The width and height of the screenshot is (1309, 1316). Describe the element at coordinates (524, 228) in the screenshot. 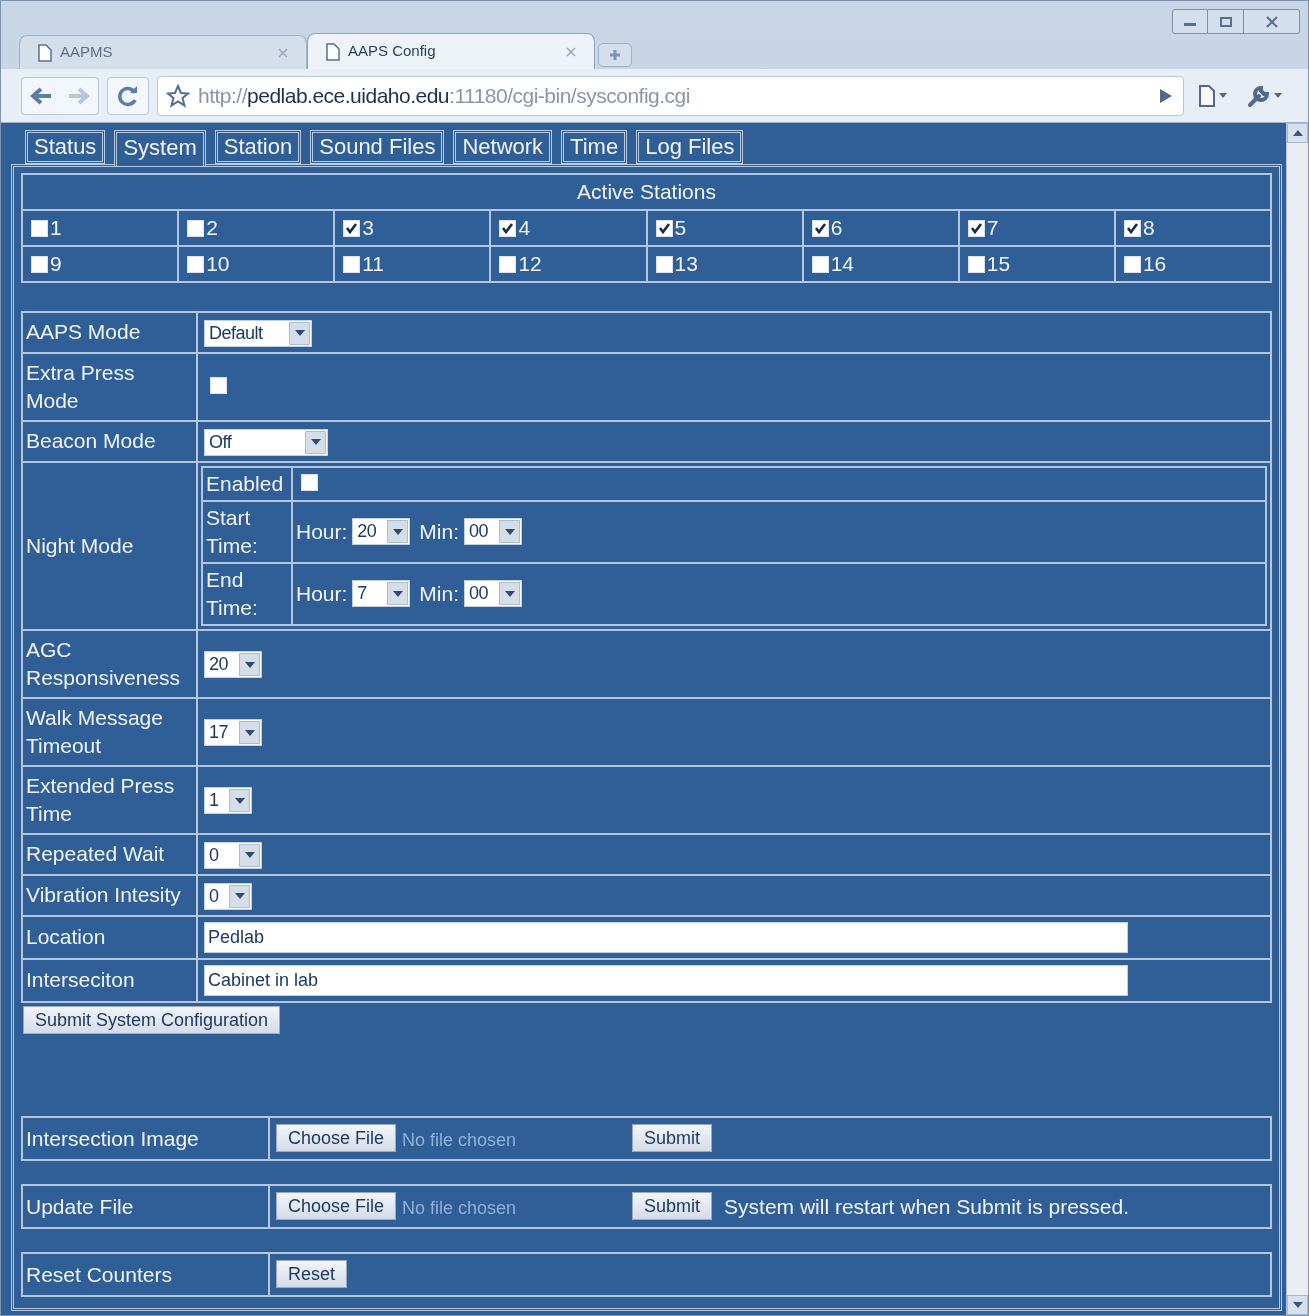

I see `checkbox-label: 4` at that location.